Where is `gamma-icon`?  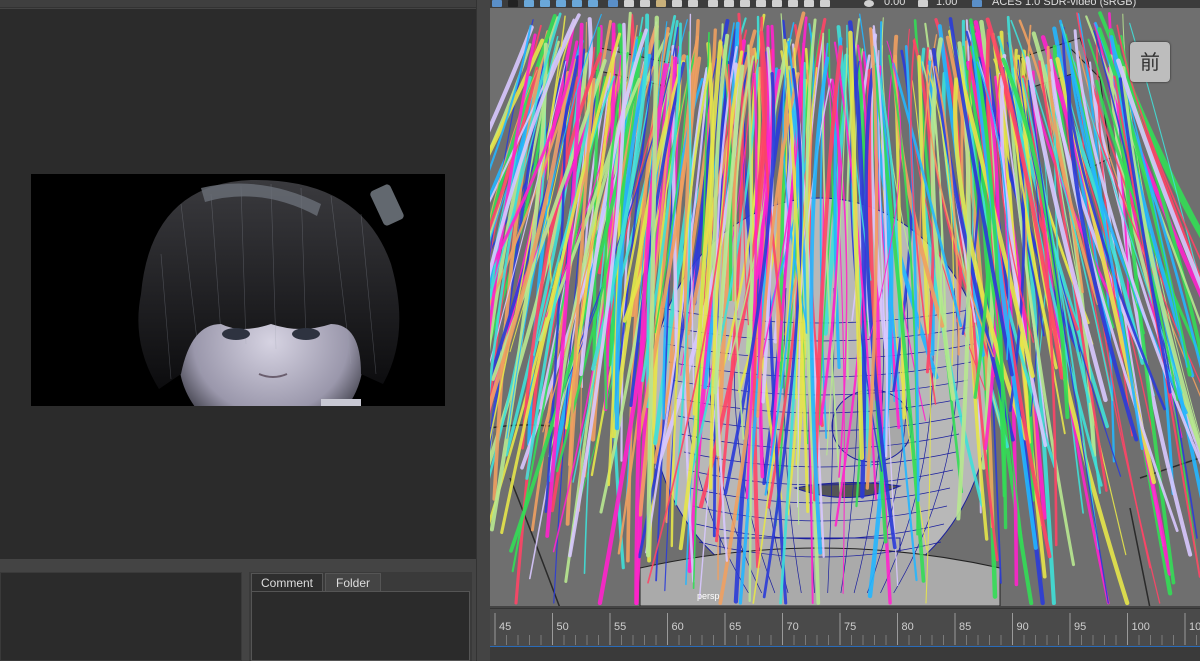
gamma-icon is located at coordinates (923, 3).